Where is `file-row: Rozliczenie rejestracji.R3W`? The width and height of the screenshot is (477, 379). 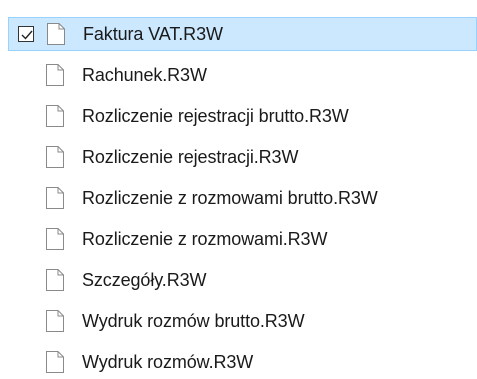 file-row: Rozliczenie rejestracji.R3W is located at coordinates (242, 157).